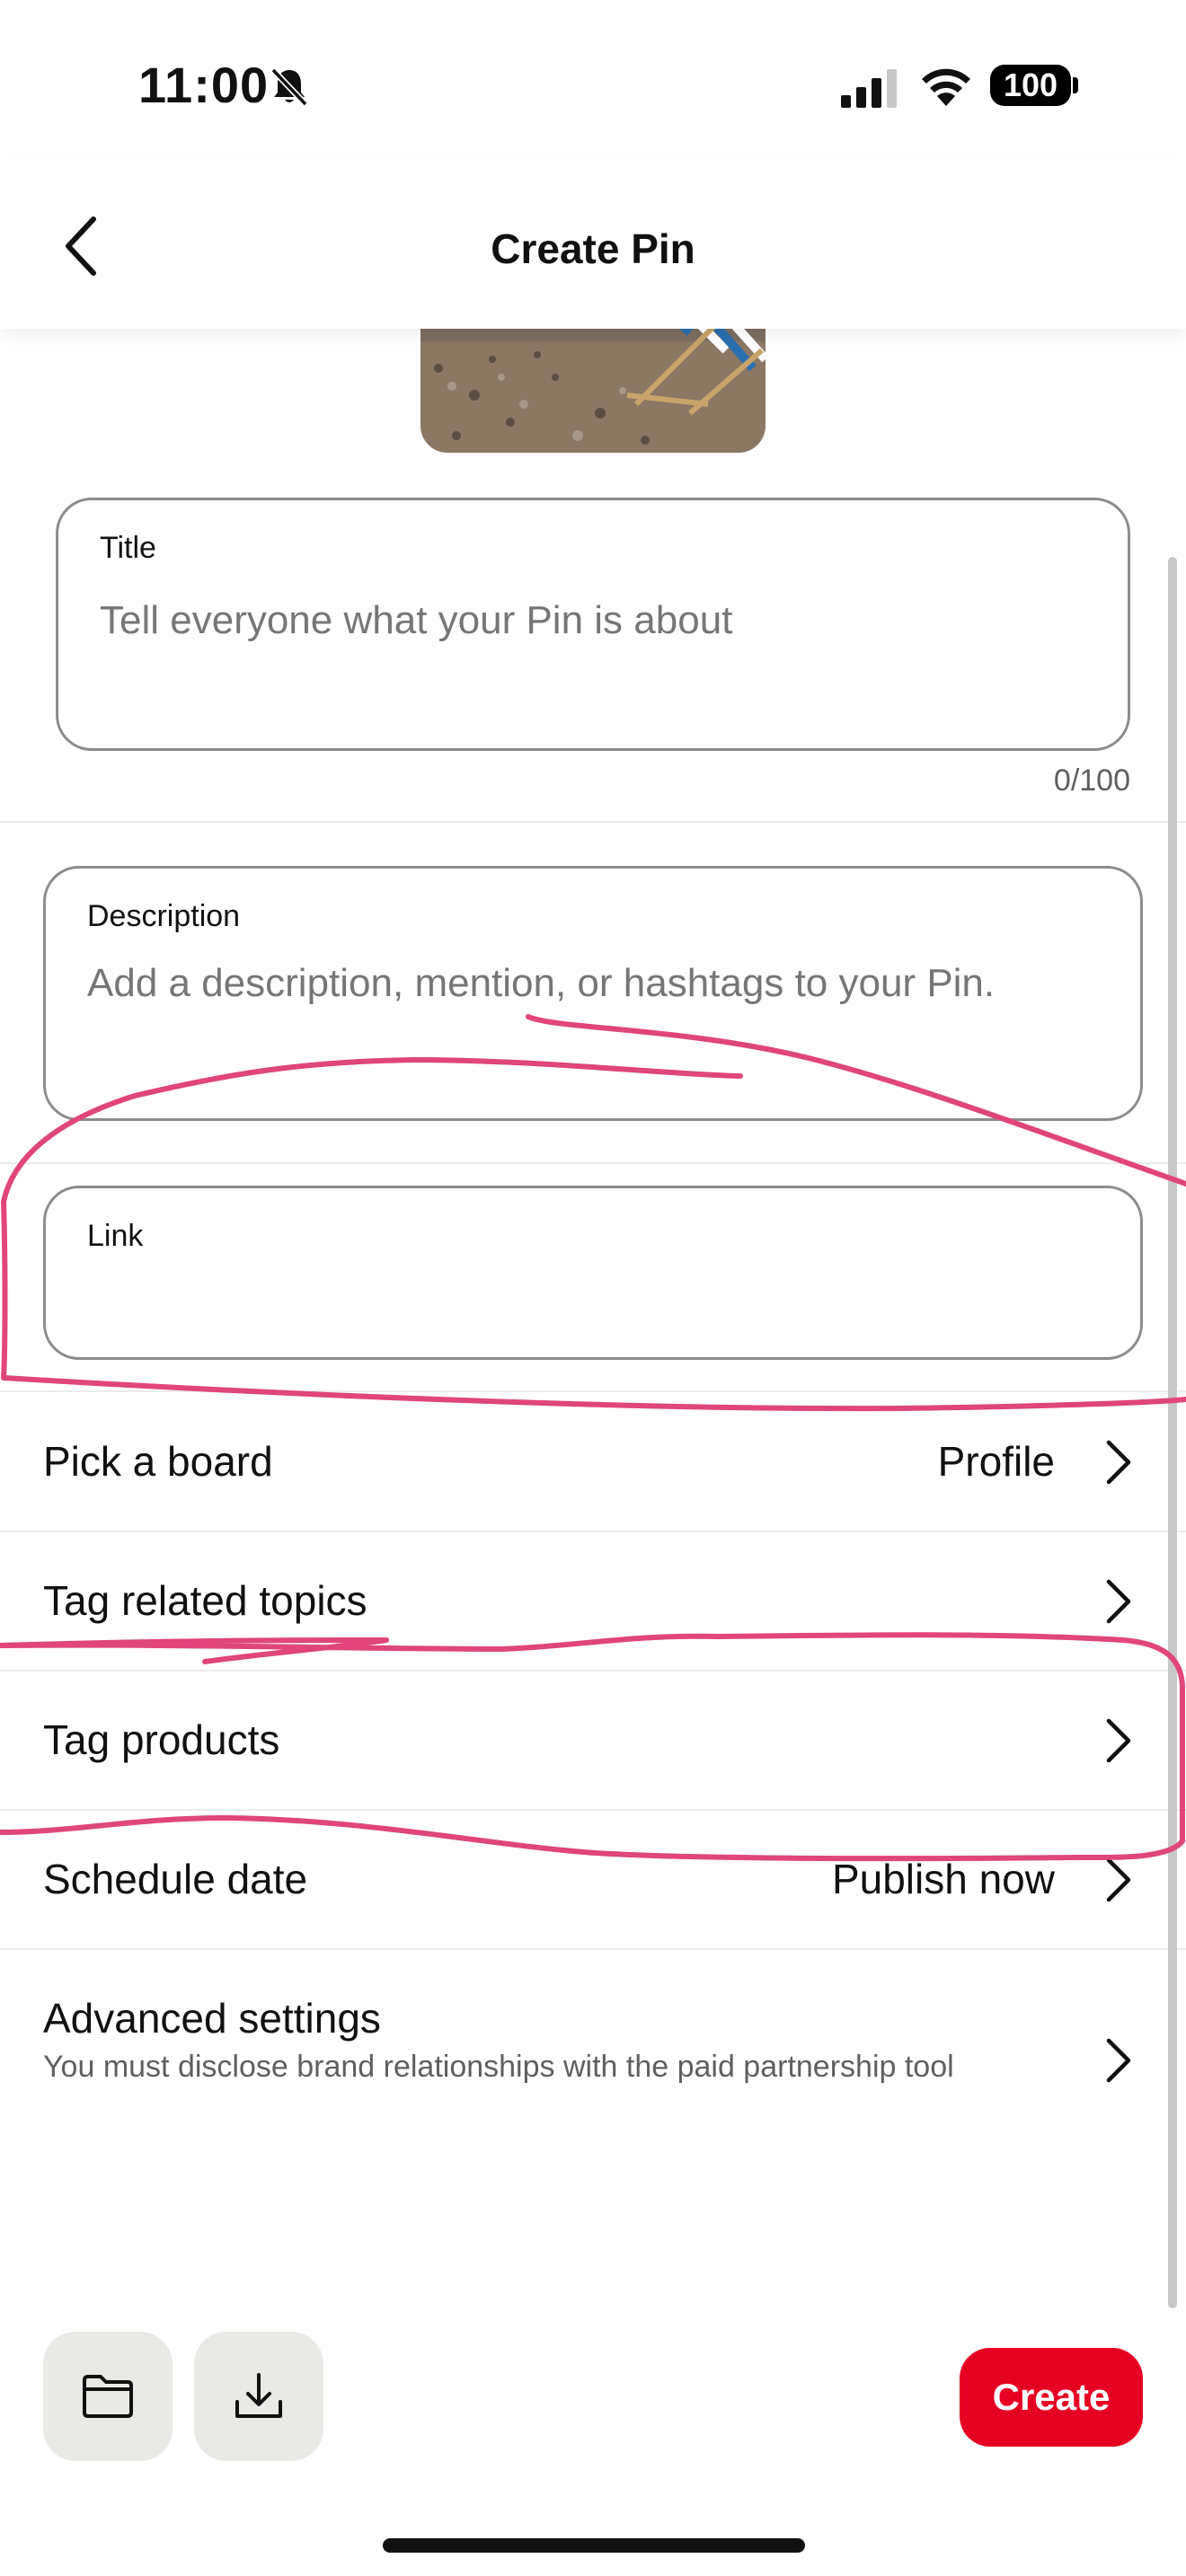 This screenshot has width=1186, height=2576. Describe the element at coordinates (1030, 85) in the screenshot. I see `battery-icon: 100` at that location.